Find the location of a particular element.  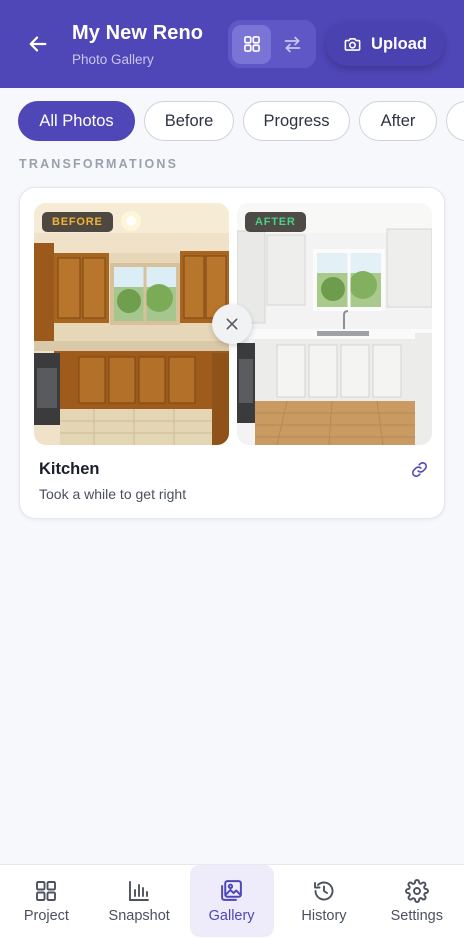

share-link-button is located at coordinates (419, 469).